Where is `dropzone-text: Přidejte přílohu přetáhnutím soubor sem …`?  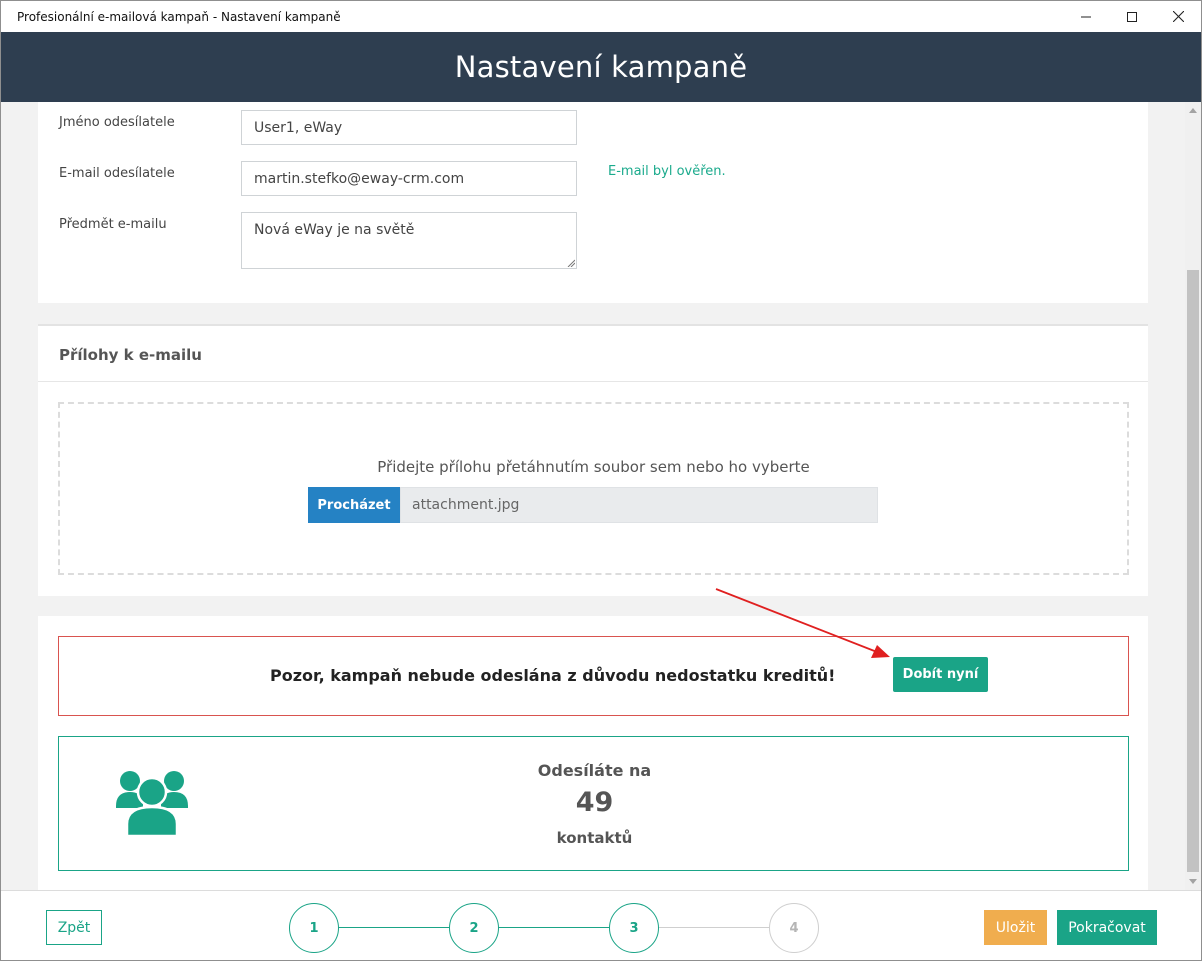 dropzone-text: Přidejte přílohu přetáhnutím soubor sem … is located at coordinates (593, 467).